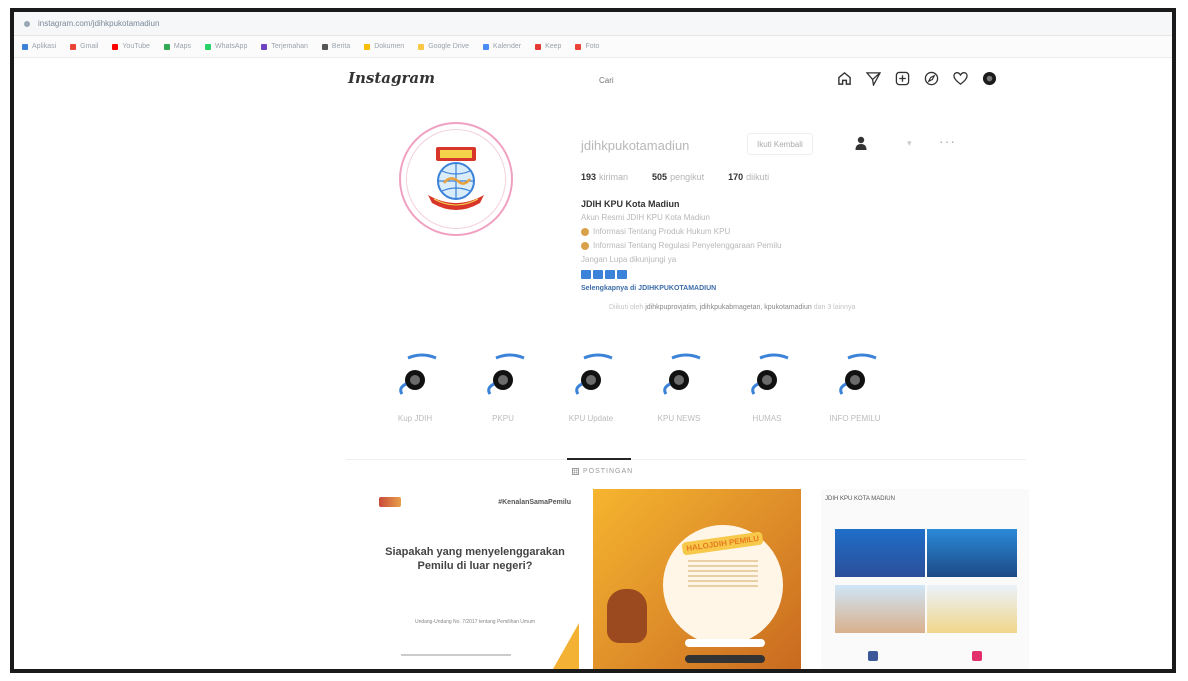  What do you see at coordinates (503, 418) in the screenshot?
I see `highlight-label: PKPU` at bounding box center [503, 418].